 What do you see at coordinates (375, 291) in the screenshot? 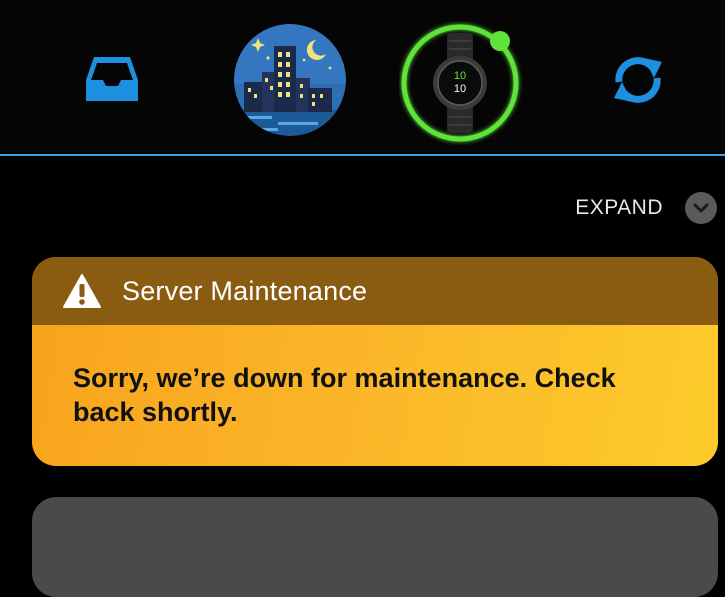
I see `notice-header: Server Maintenance` at bounding box center [375, 291].